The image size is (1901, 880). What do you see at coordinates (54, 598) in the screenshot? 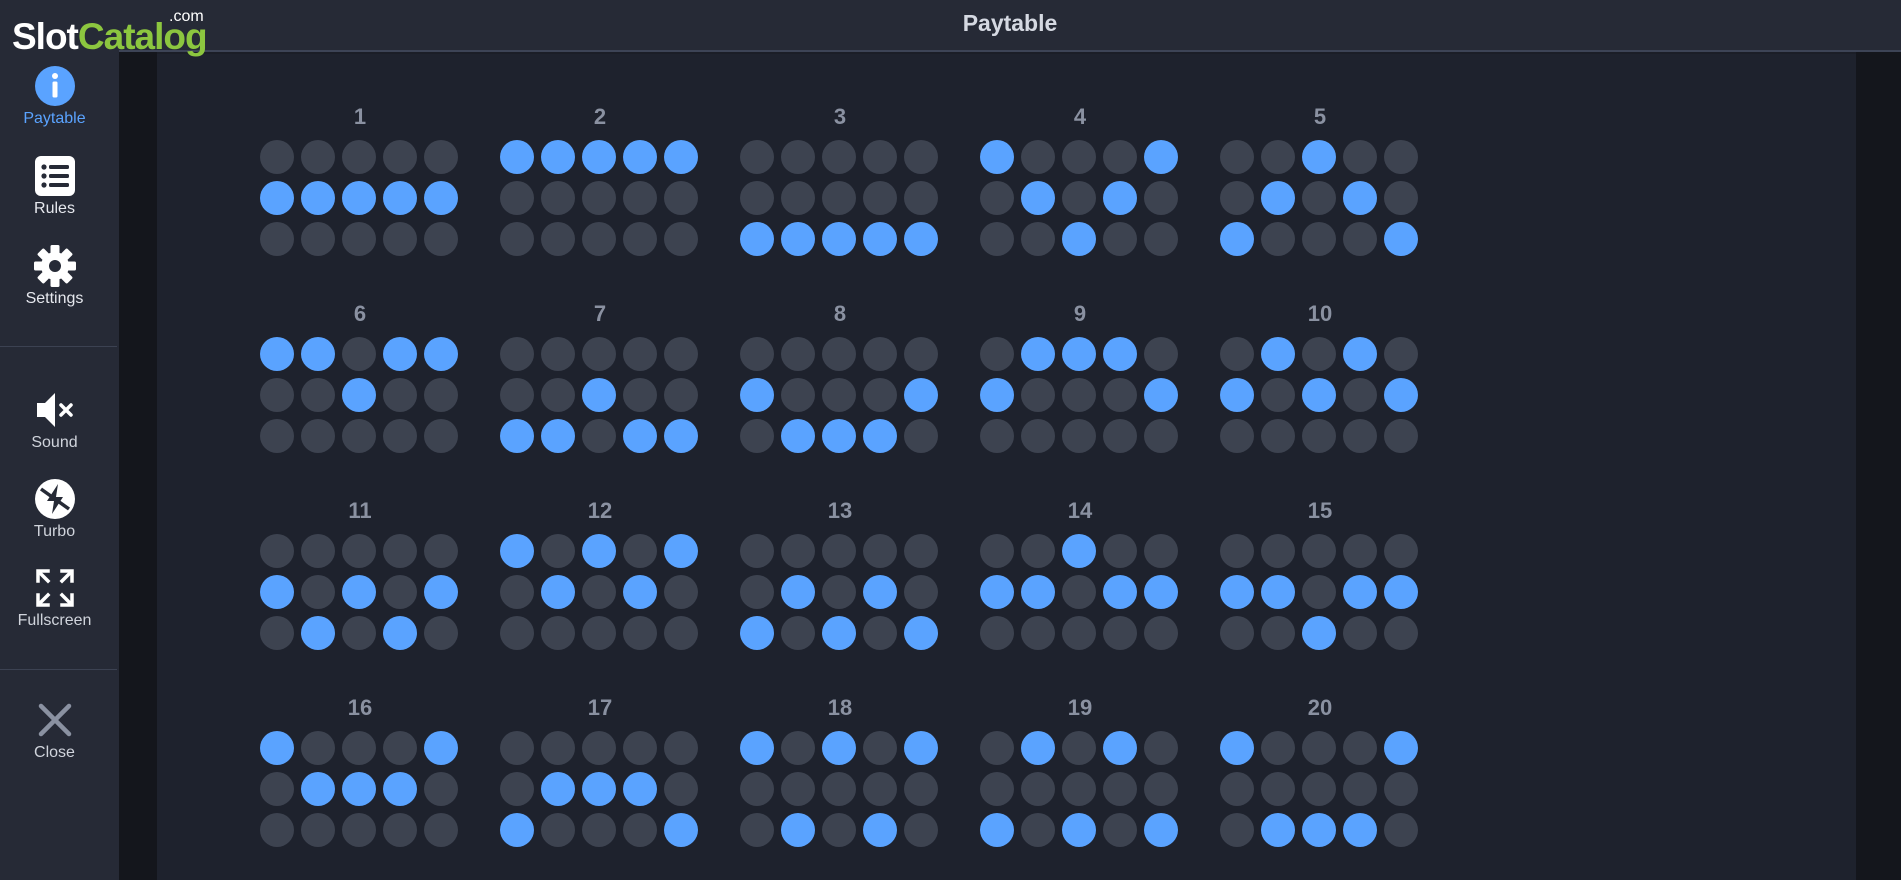
I see `sidebar-item-fullscreen: Fullscreen` at bounding box center [54, 598].